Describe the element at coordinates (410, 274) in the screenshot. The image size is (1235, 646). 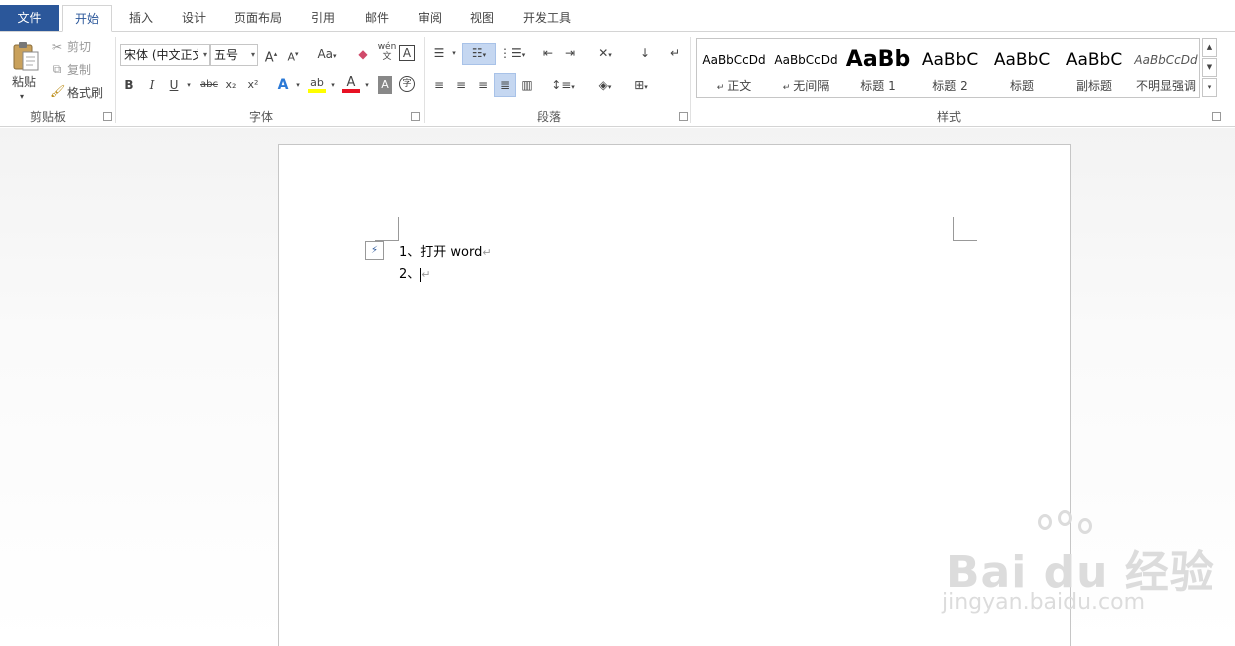
I see `list-number: 2、` at that location.